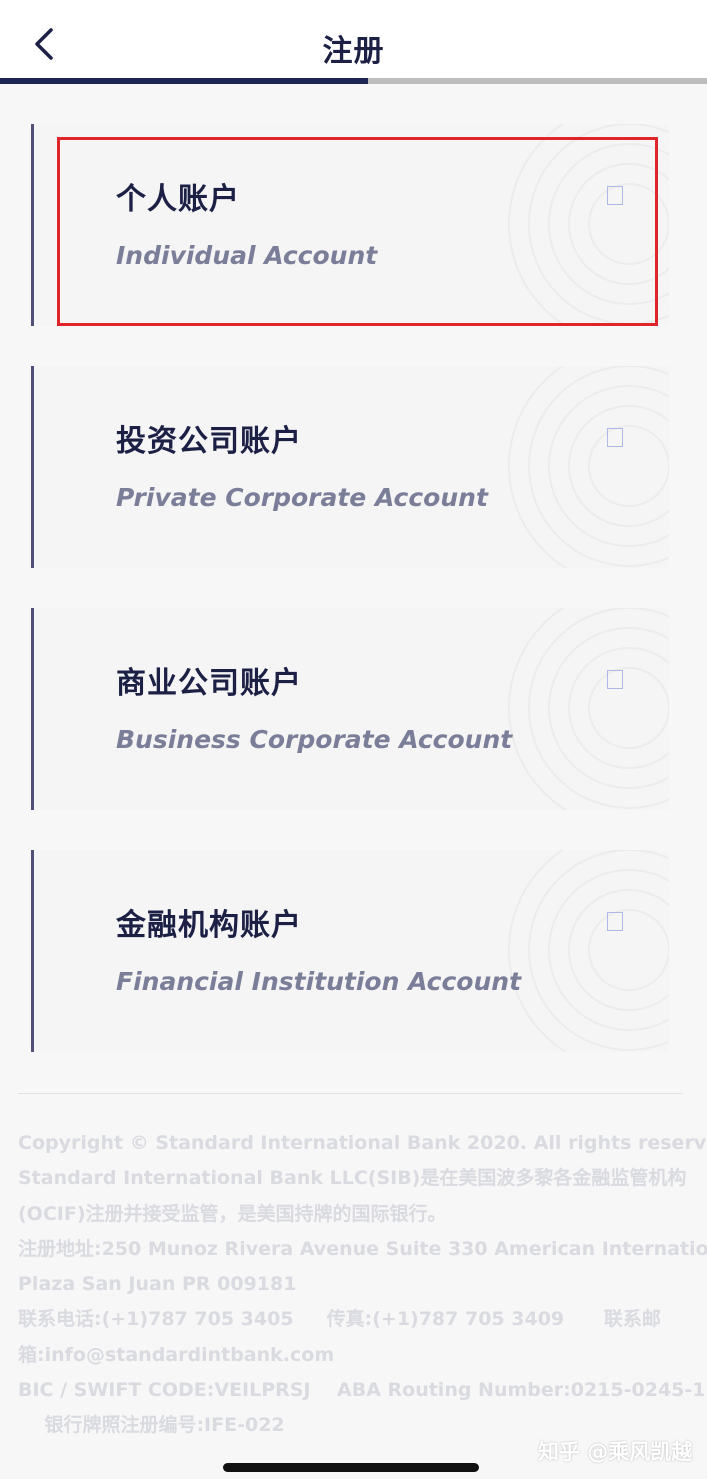  Describe the element at coordinates (302, 497) in the screenshot. I see `card-subtitle: Private Corporate Account` at that location.